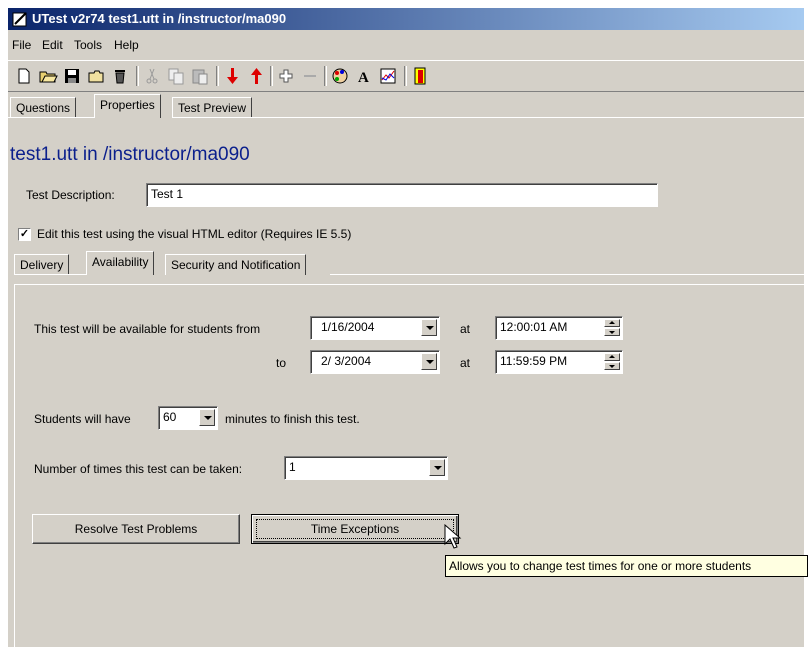 Image resolution: width=812 pixels, height=648 pixels. What do you see at coordinates (126, 45) in the screenshot?
I see `menu-help: Help` at bounding box center [126, 45].